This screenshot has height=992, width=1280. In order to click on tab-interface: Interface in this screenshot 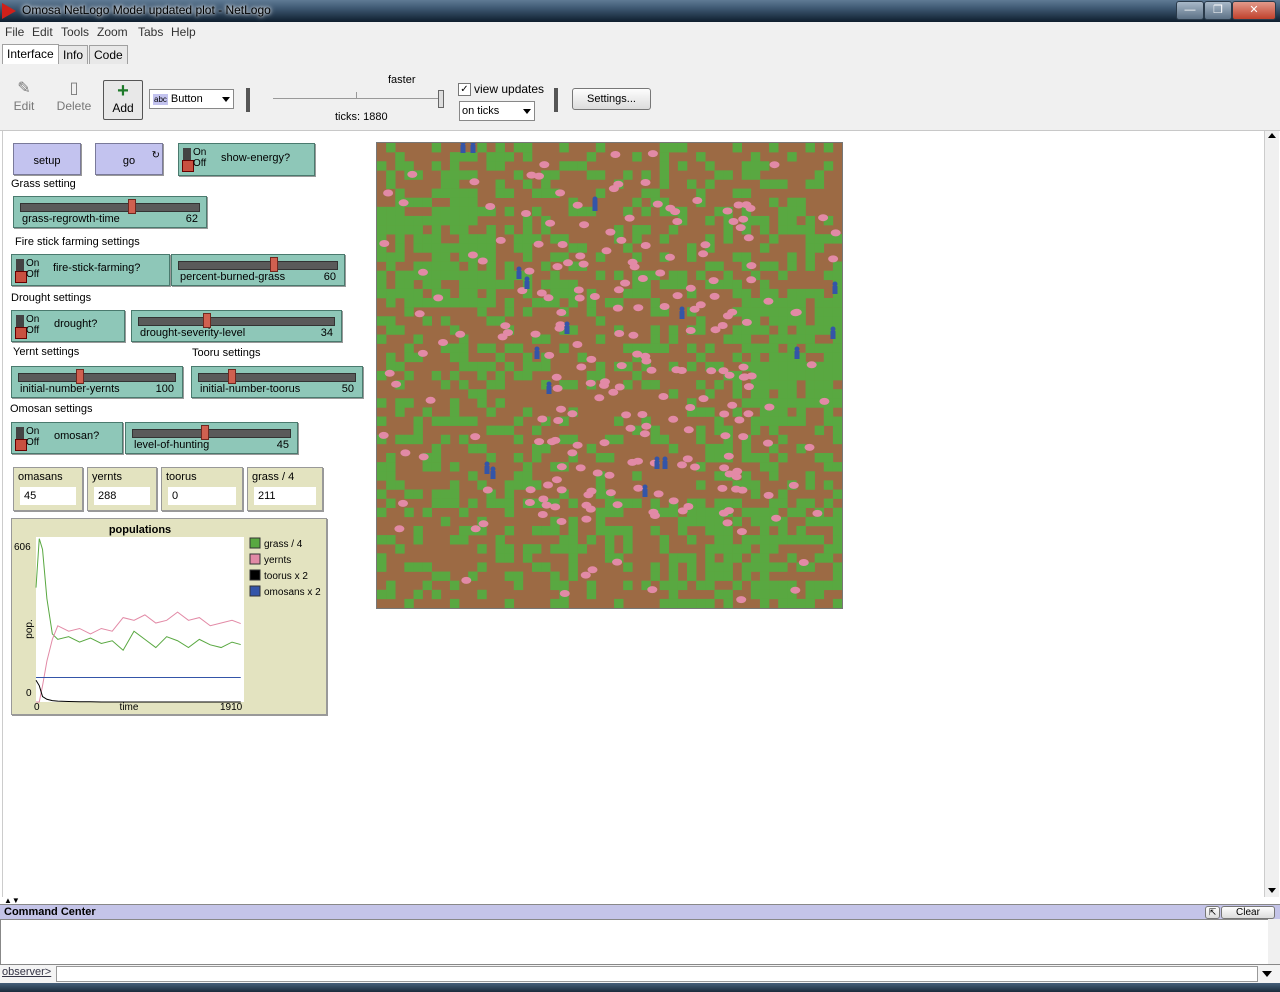, I will do `click(30, 54)`.